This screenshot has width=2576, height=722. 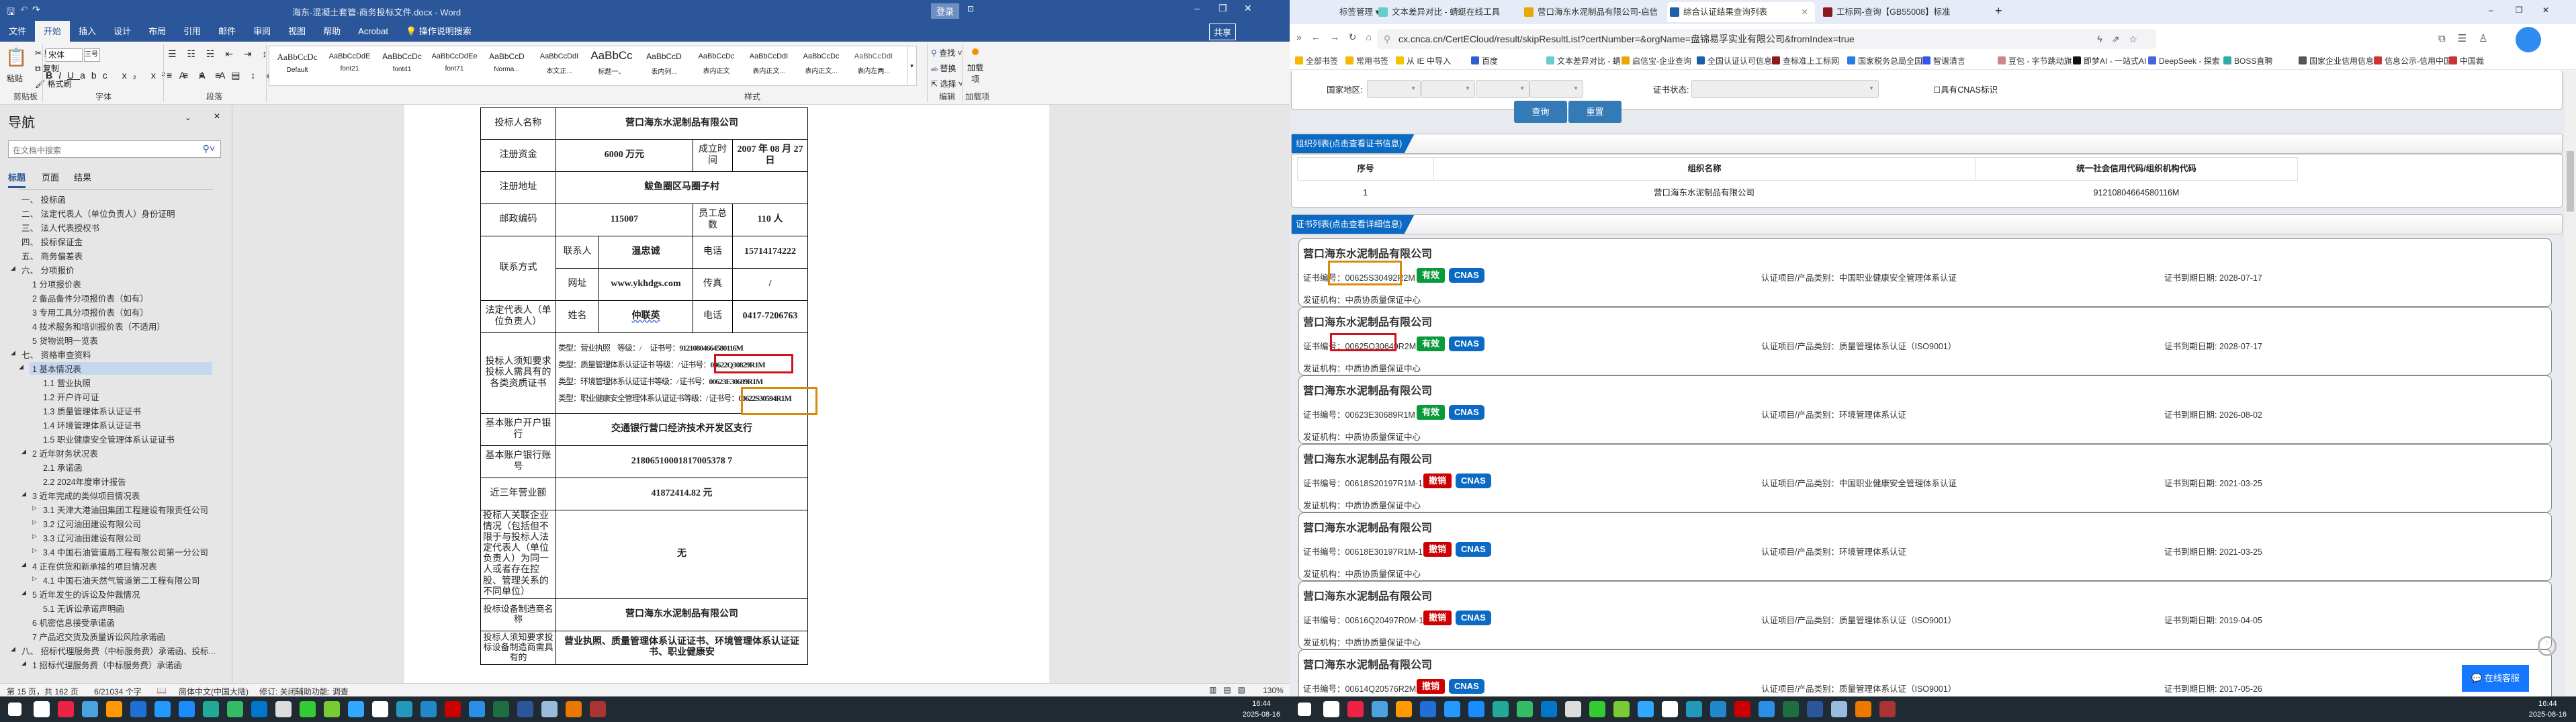 What do you see at coordinates (1444, 12) in the screenshot?
I see `tab-text-diff: 文本差异对比 - 蜻蜓在线工具` at bounding box center [1444, 12].